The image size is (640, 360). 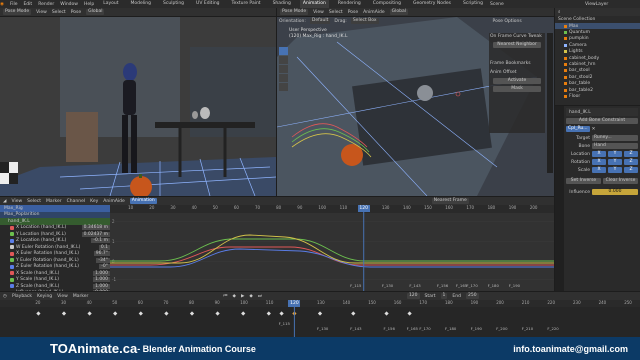 What do you see at coordinates (363, 208) in the screenshot?
I see `current-frame-indicator: 120` at bounding box center [363, 208].